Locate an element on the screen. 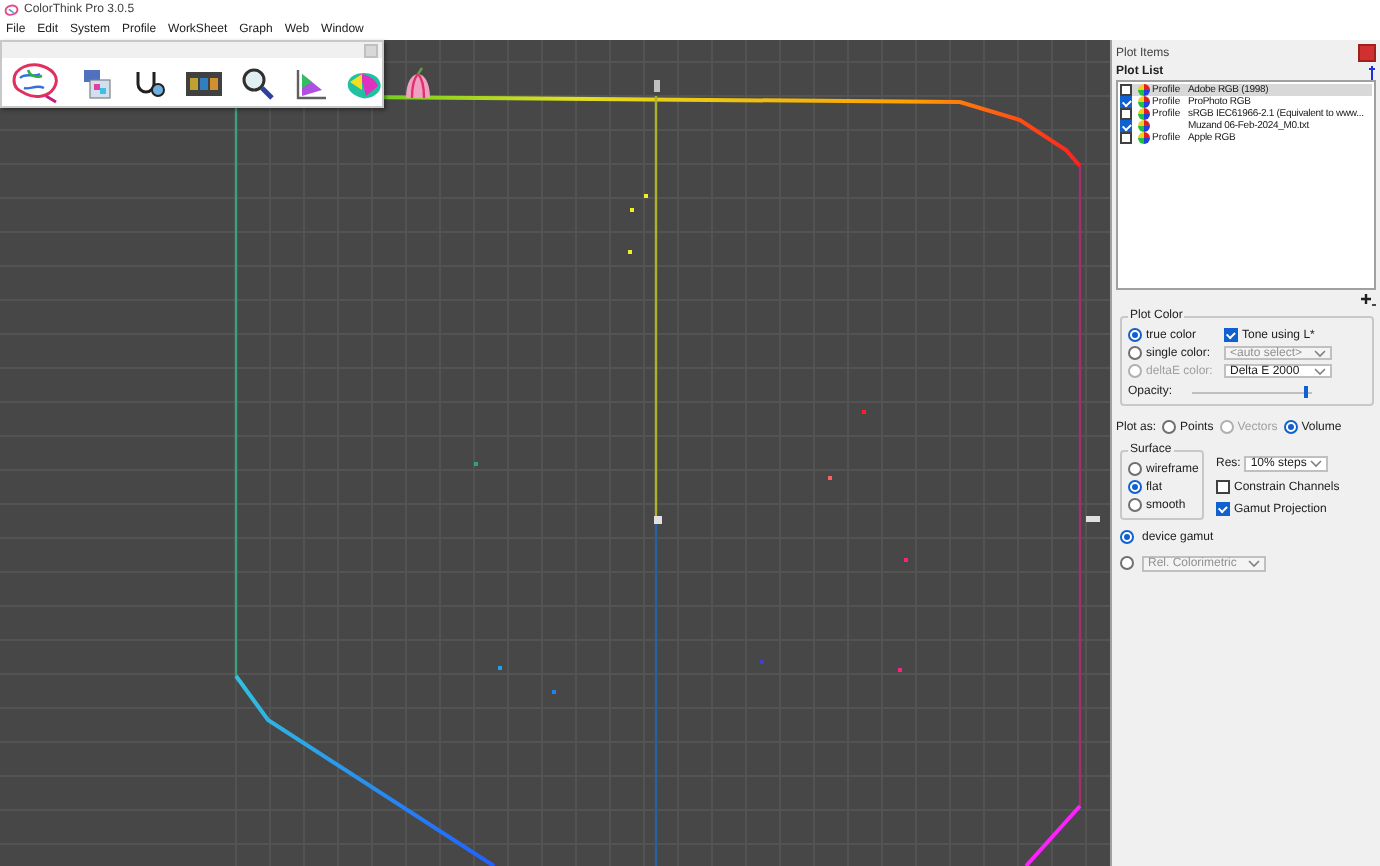  triangle-chart-icon is located at coordinates (310, 84).